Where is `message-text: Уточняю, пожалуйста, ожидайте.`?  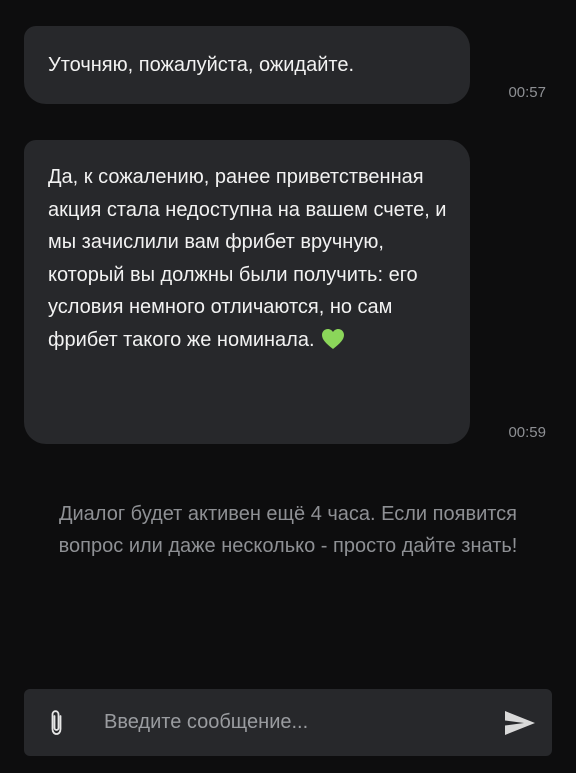
message-text: Уточняю, пожалуйста, ожидайте. is located at coordinates (201, 65).